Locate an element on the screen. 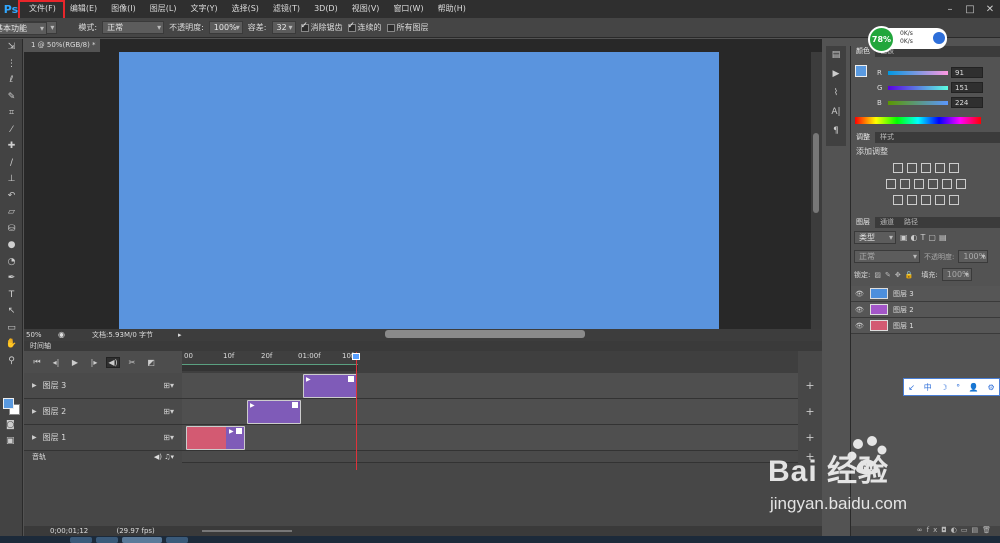 Image resolution: width=1000 pixels, height=543 pixels. selective-color-icon is located at coordinates (953, 200).